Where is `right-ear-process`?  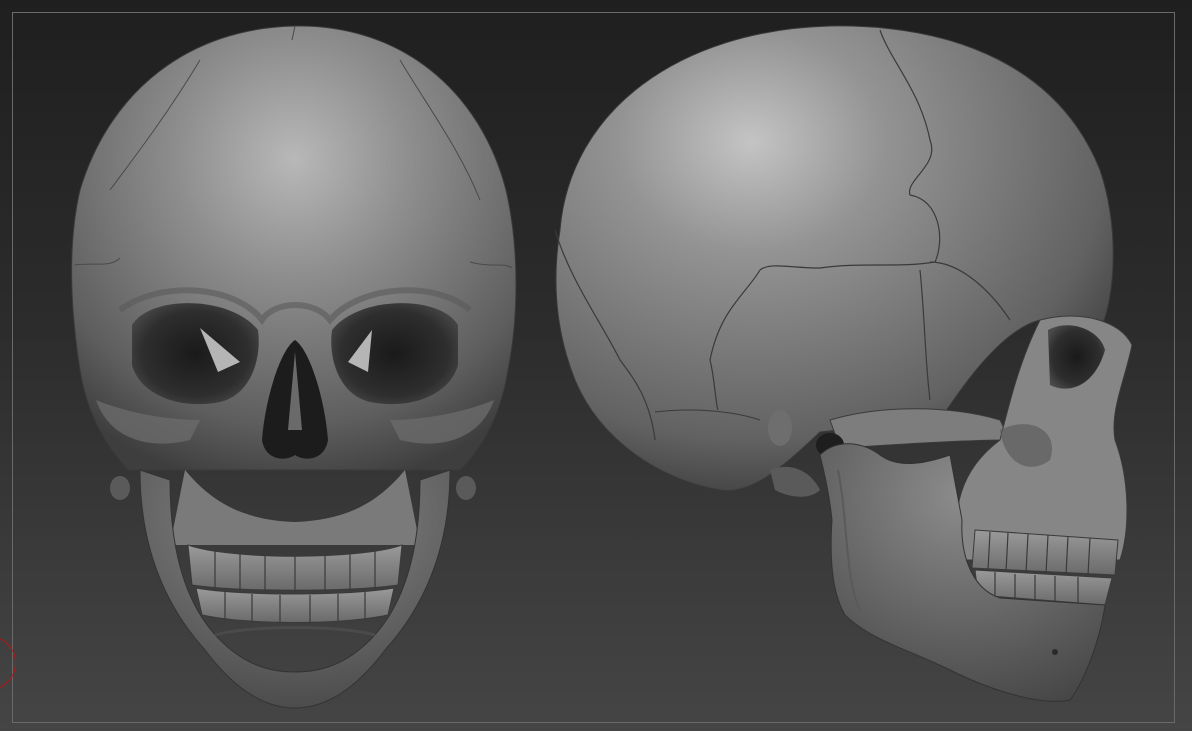
right-ear-process is located at coordinates (466, 488).